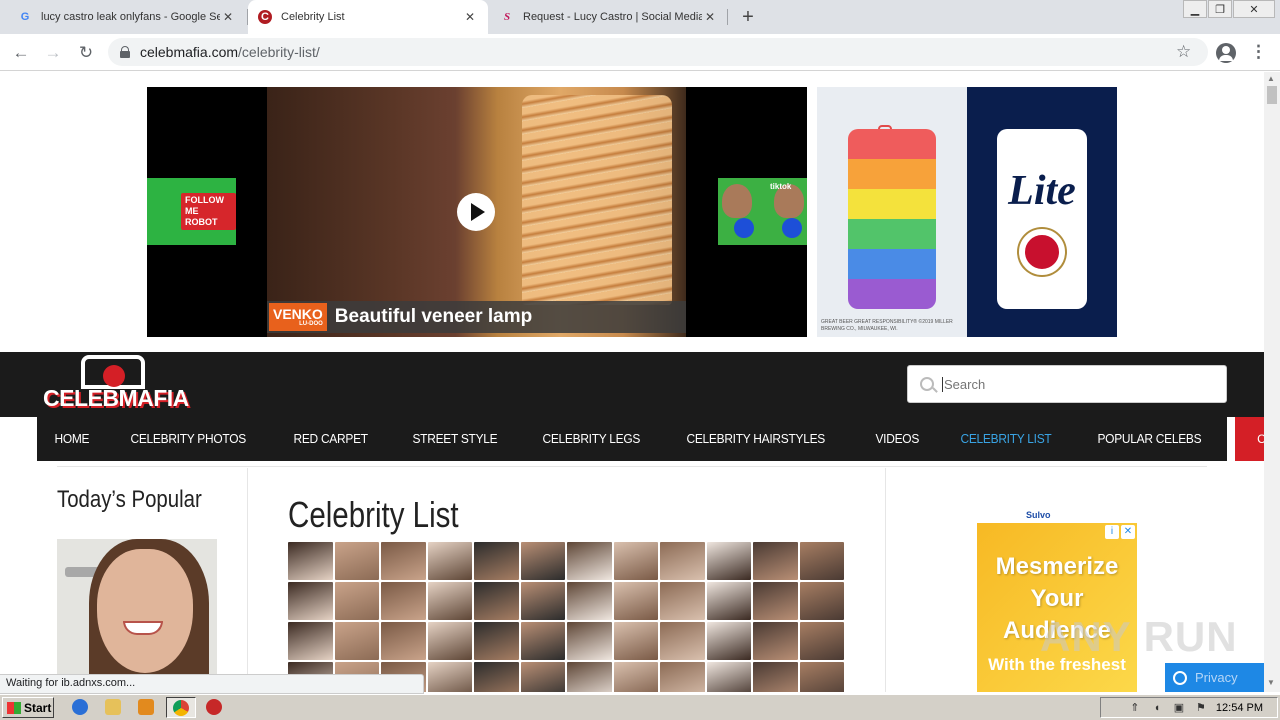  What do you see at coordinates (1271, 78) in the screenshot?
I see `scroll-up-icon: ▲` at bounding box center [1271, 78].